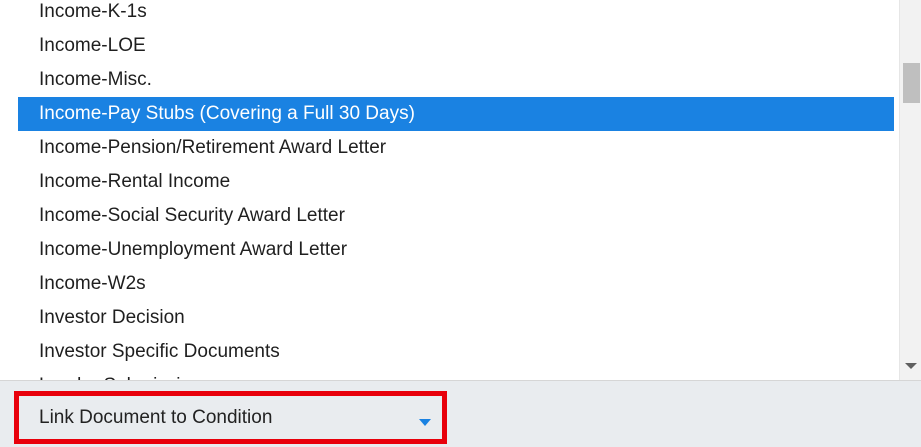 This screenshot has width=921, height=447. I want to click on list-item: Income-Pension/Retirement Award Letter, so click(456, 148).